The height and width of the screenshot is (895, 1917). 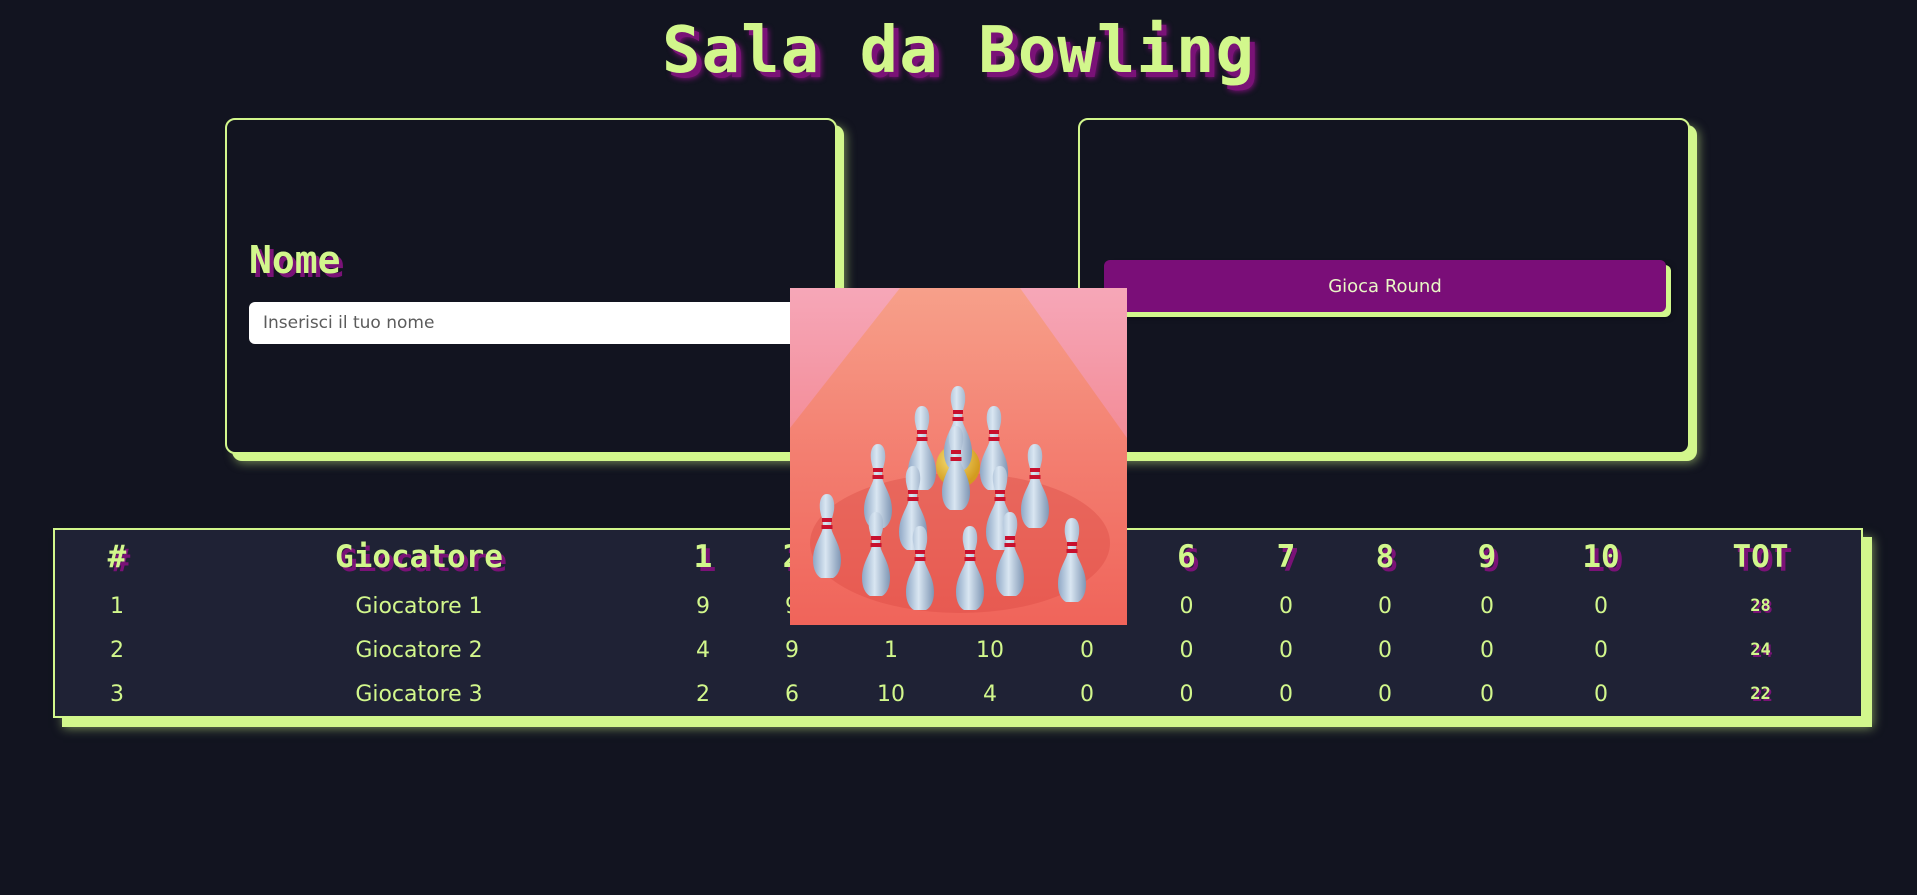 What do you see at coordinates (891, 650) in the screenshot?
I see `frame-cell: 1` at bounding box center [891, 650].